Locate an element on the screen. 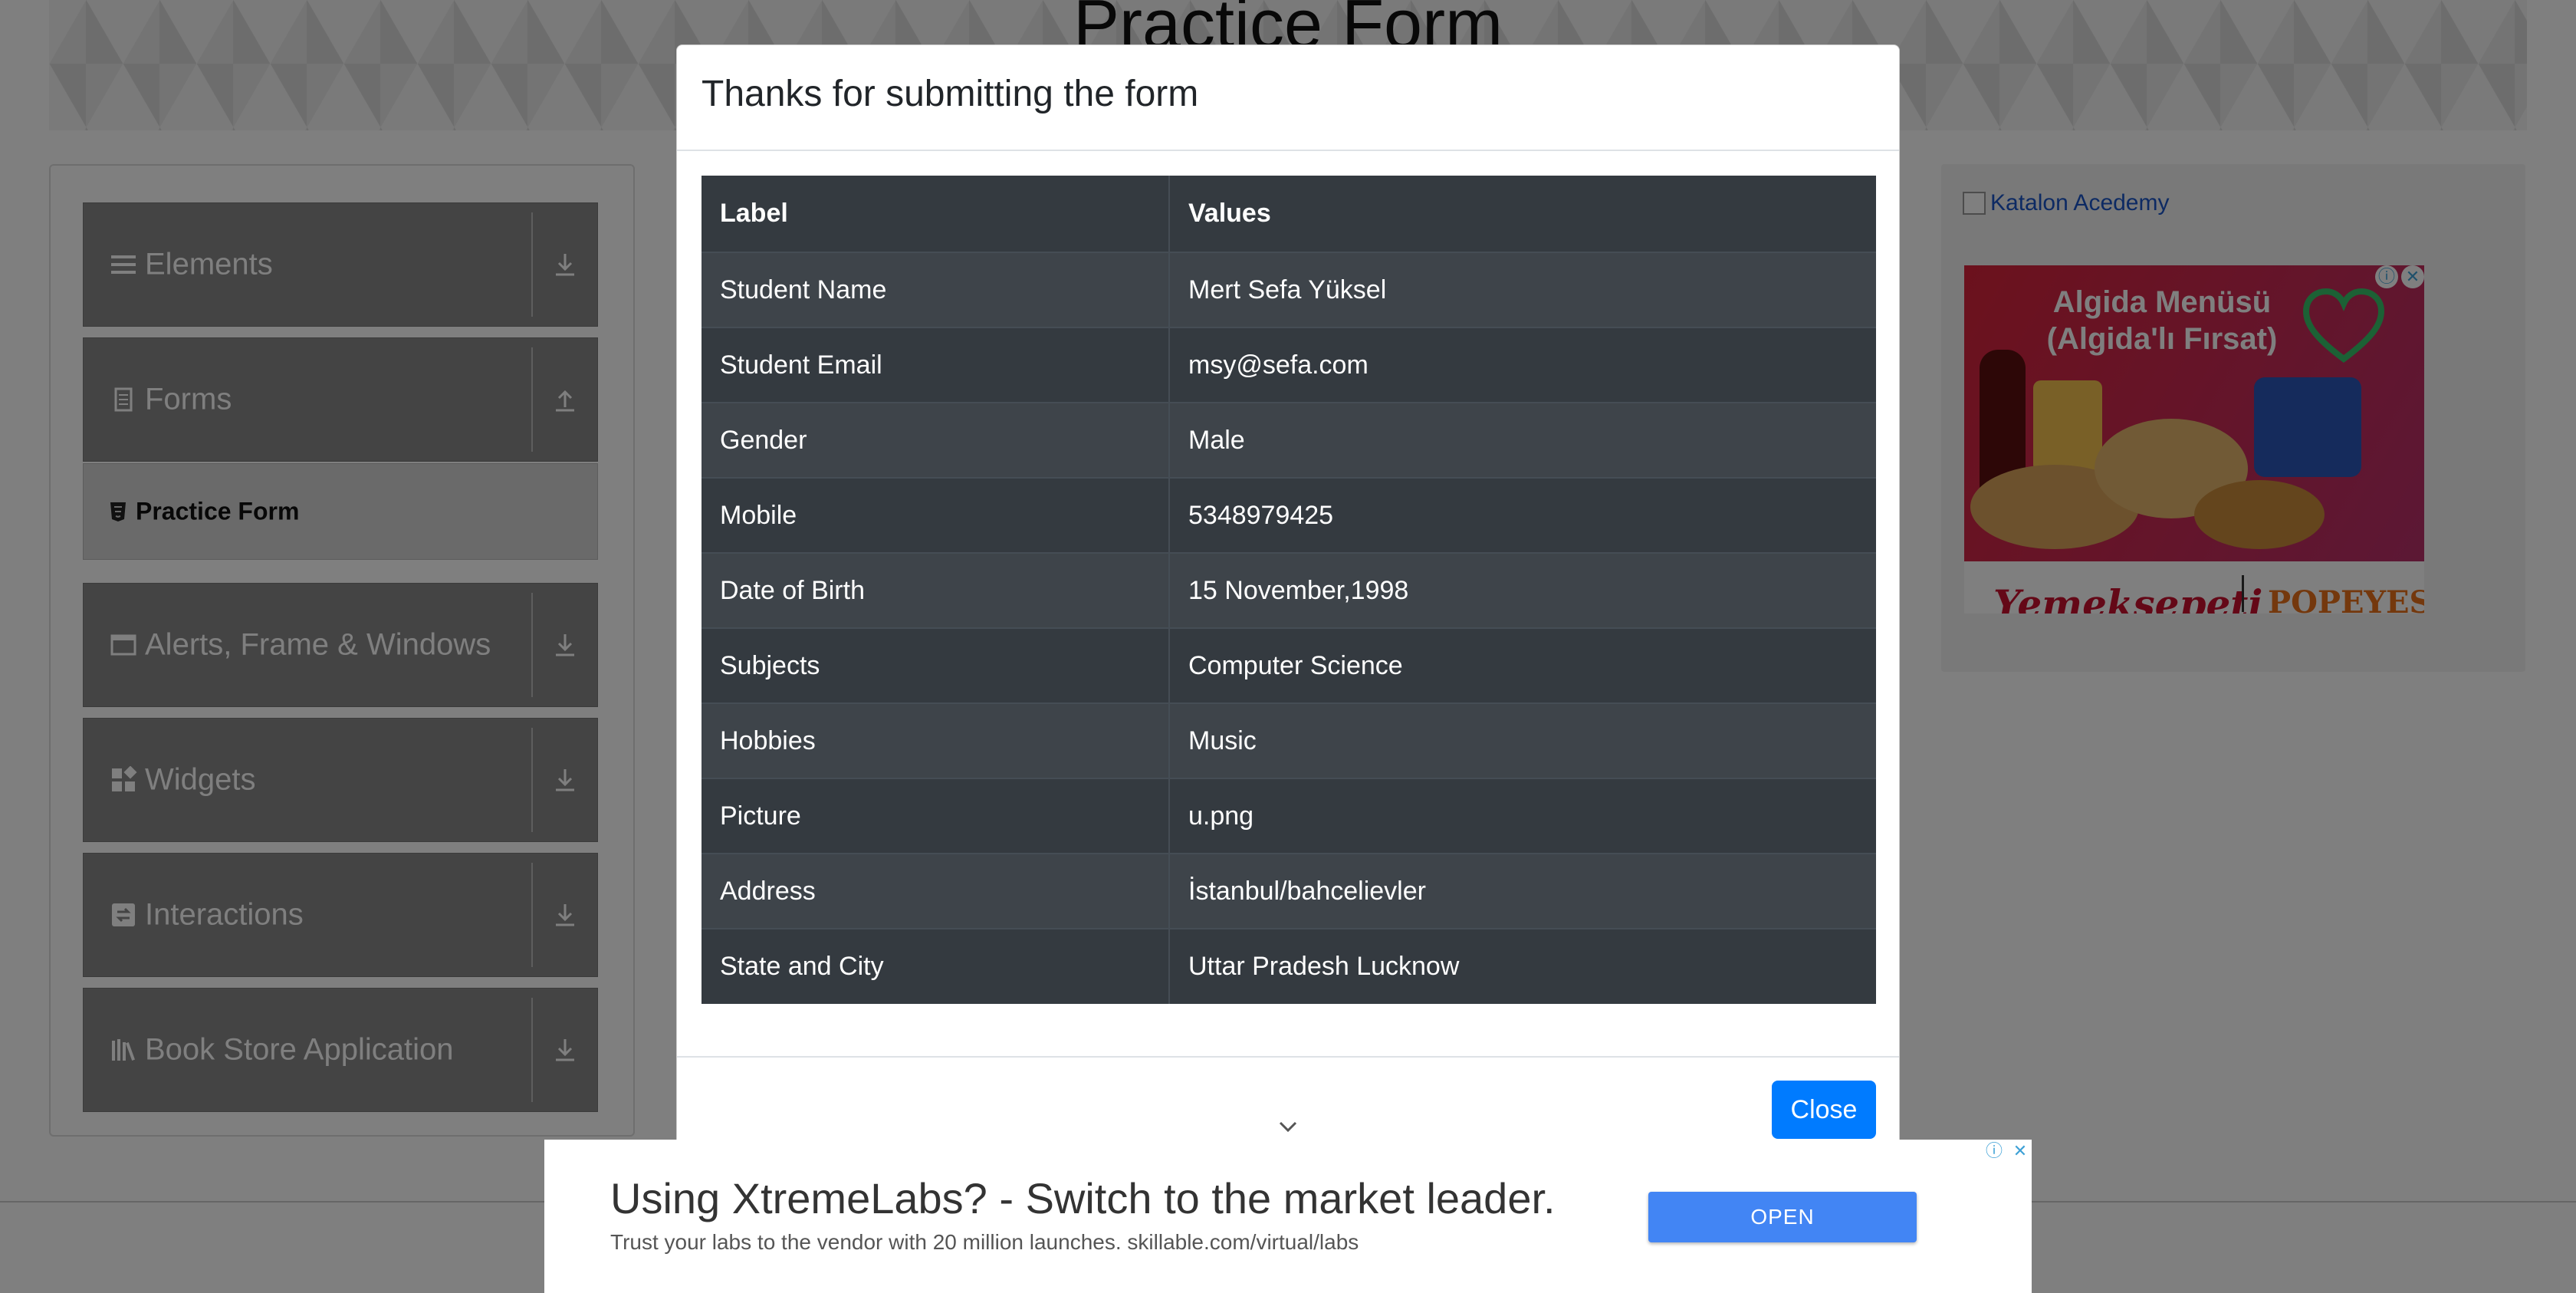 Image resolution: width=2576 pixels, height=1293 pixels. modal-header: Thanks for submitting the form is located at coordinates (1288, 98).